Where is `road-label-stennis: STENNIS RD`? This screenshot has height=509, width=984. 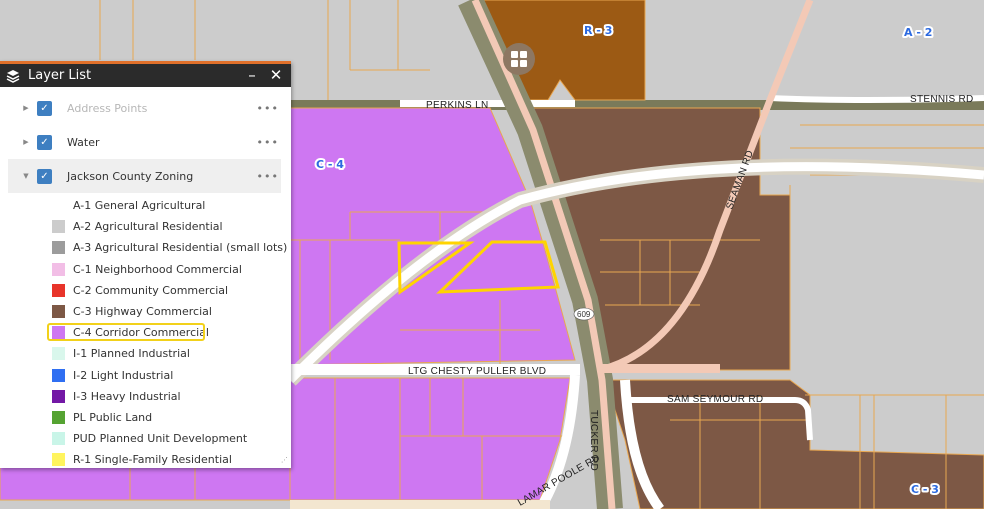 road-label-stennis: STENNIS RD is located at coordinates (942, 99).